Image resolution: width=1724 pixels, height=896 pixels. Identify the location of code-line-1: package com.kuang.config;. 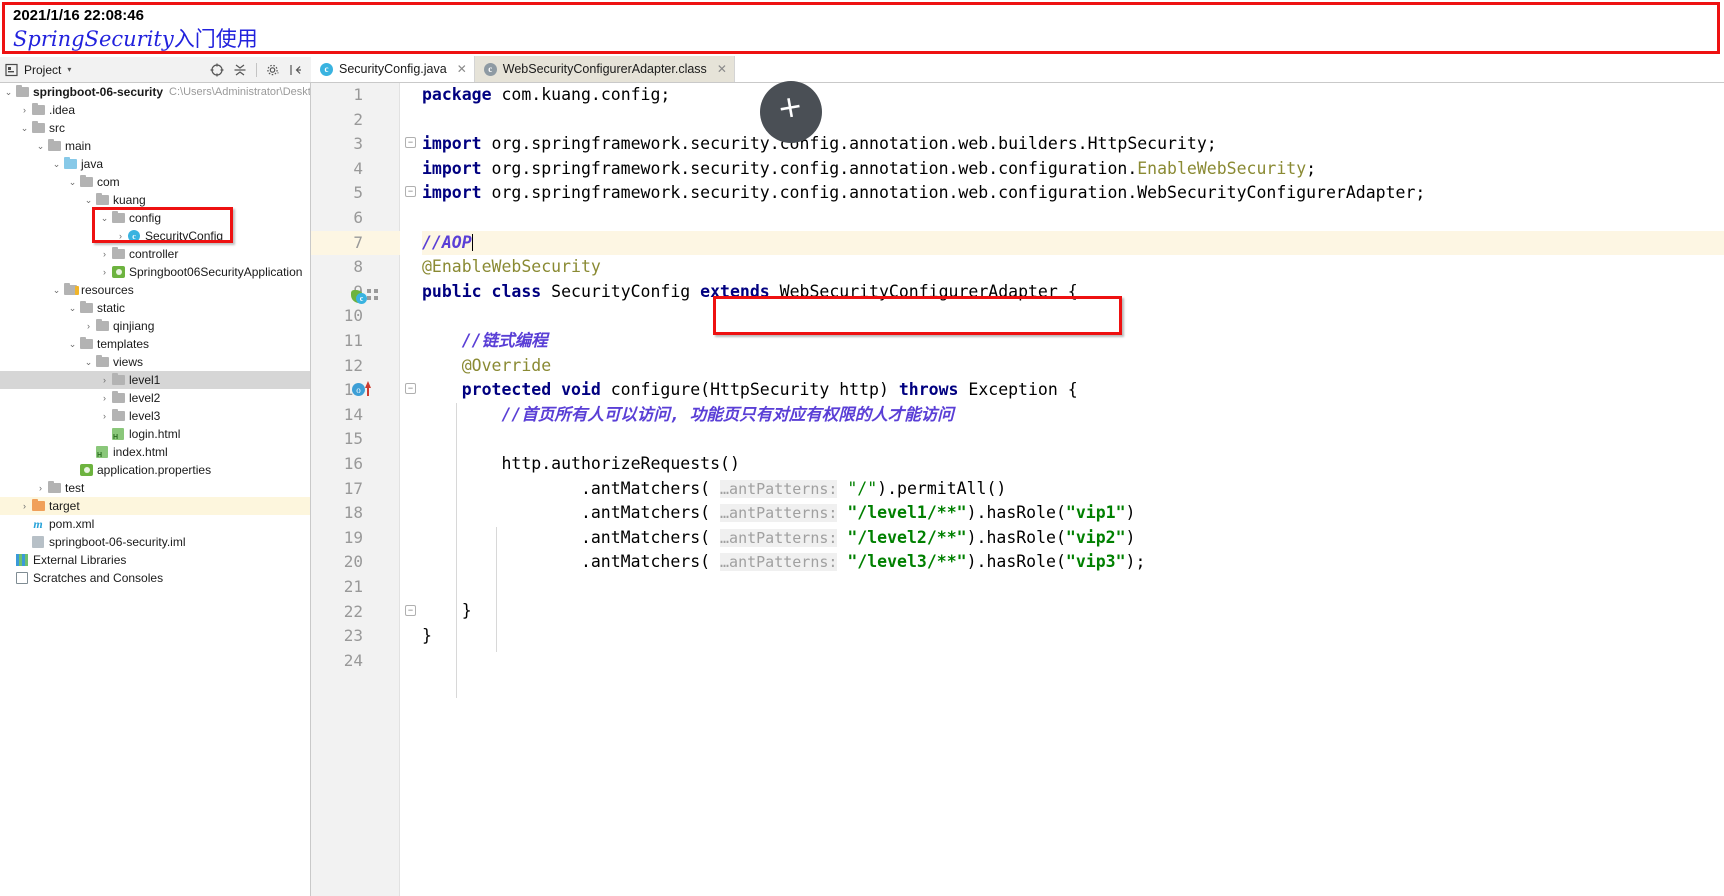
(1073, 95).